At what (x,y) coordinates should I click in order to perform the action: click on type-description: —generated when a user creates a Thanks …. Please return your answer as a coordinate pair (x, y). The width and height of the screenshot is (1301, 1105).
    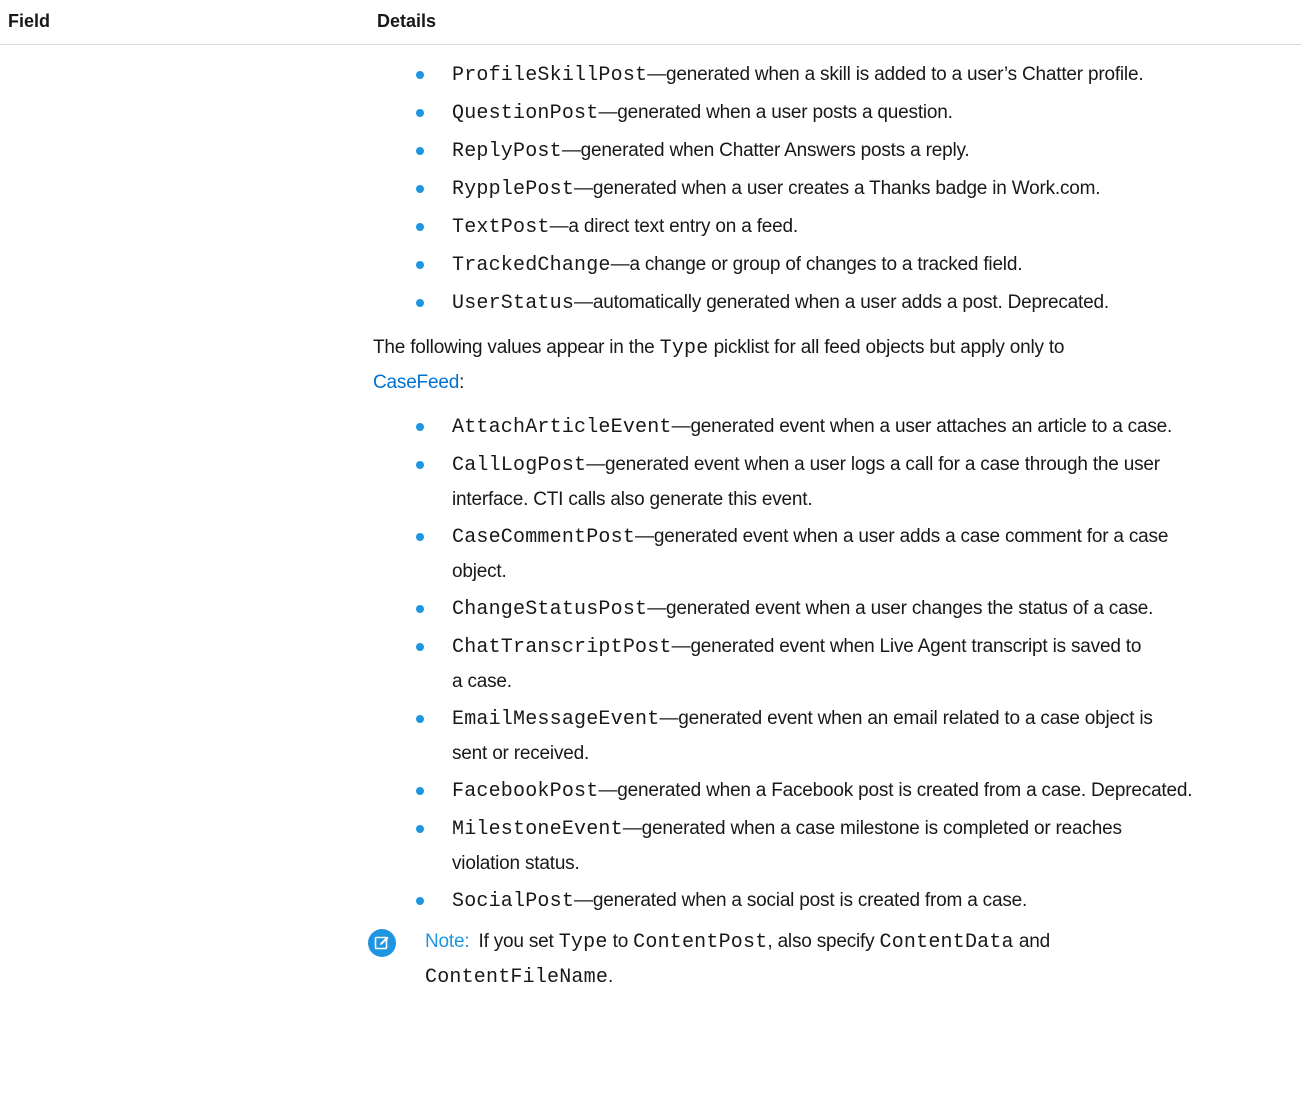
    Looking at the image, I should click on (837, 188).